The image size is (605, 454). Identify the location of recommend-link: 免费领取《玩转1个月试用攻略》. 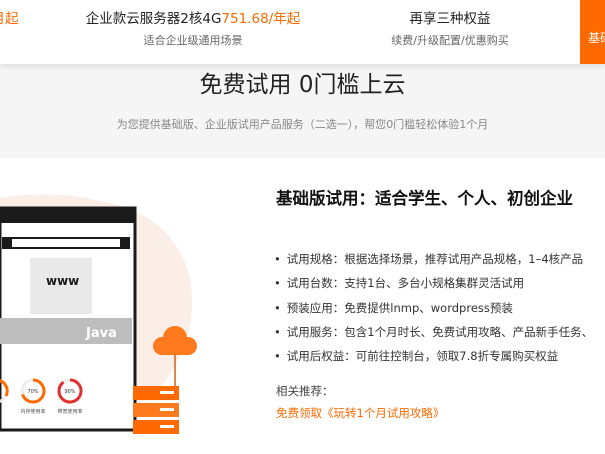
(360, 413).